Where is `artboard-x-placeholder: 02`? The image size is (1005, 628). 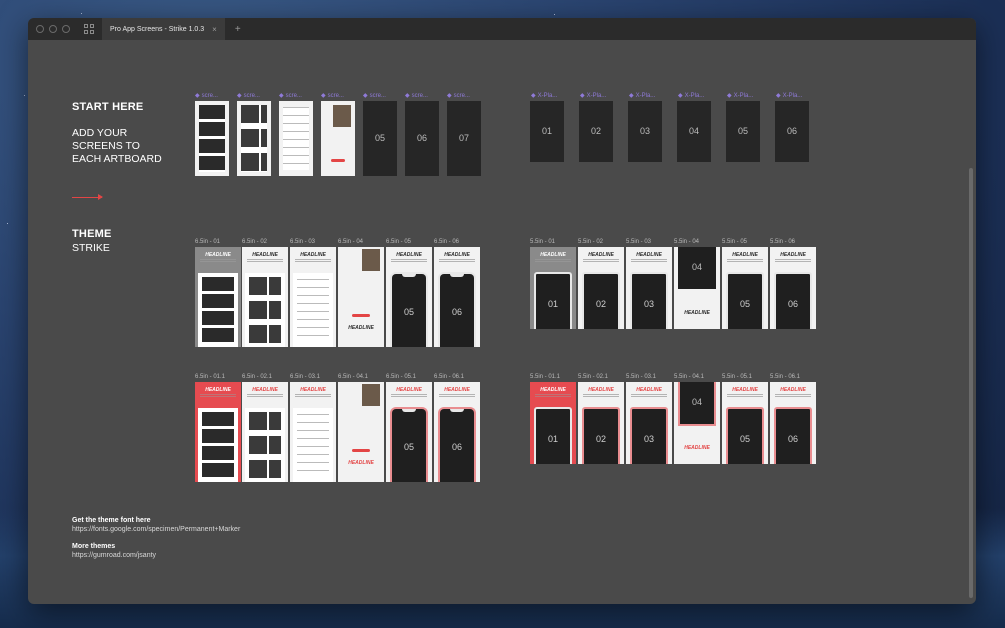 artboard-x-placeholder: 02 is located at coordinates (596, 131).